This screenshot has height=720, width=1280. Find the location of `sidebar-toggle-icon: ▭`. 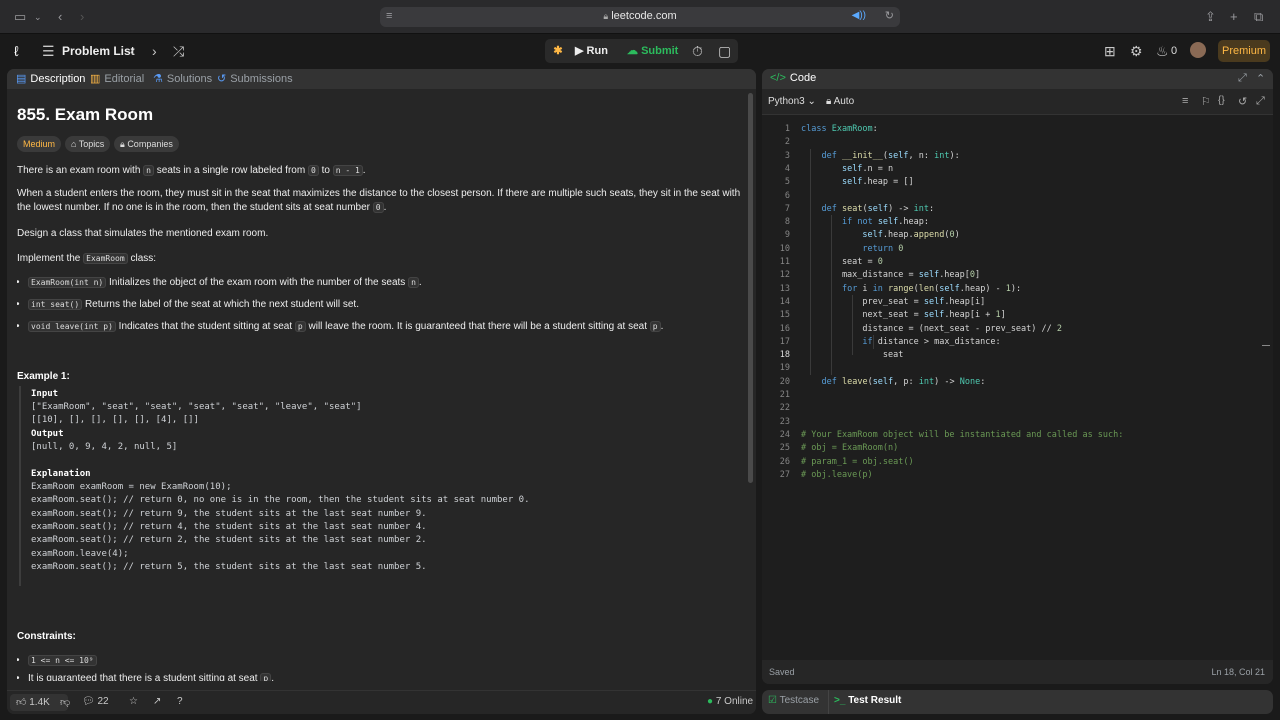

sidebar-toggle-icon: ▭ is located at coordinates (20, 17).